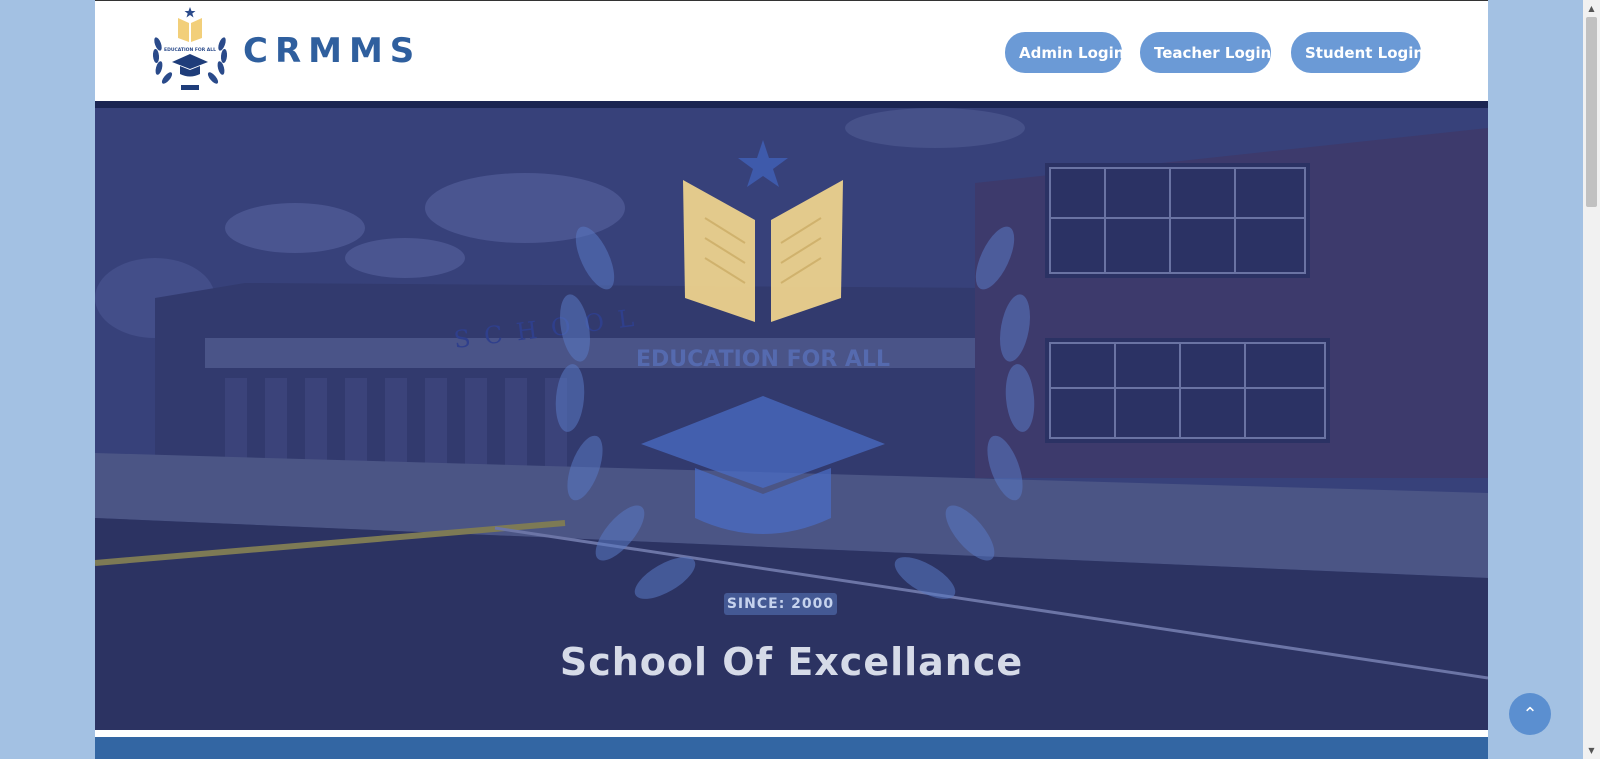  Describe the element at coordinates (1591, 750) in the screenshot. I see `scroll-down-arrow-icon: ▼` at that location.